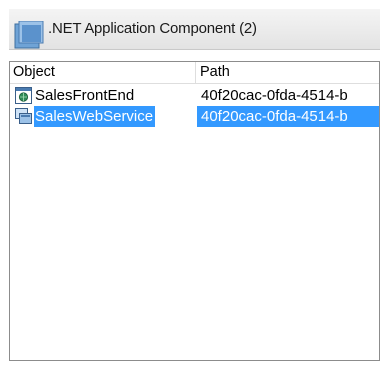 This screenshot has width=387, height=366. What do you see at coordinates (288, 72) in the screenshot?
I see `column-header-path: Path` at bounding box center [288, 72].